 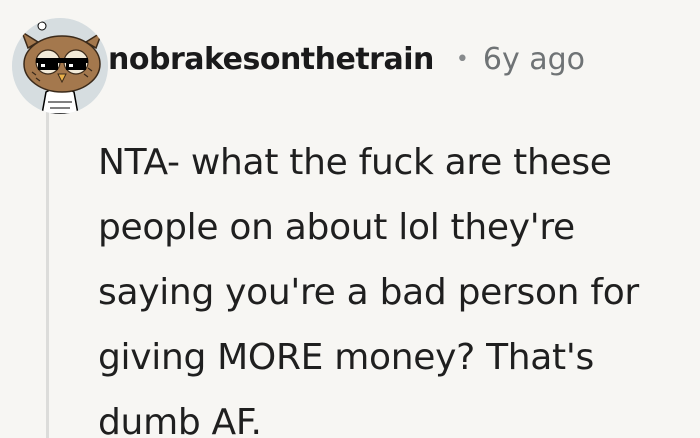 I want to click on comment-age: 6y ago, so click(x=534, y=59).